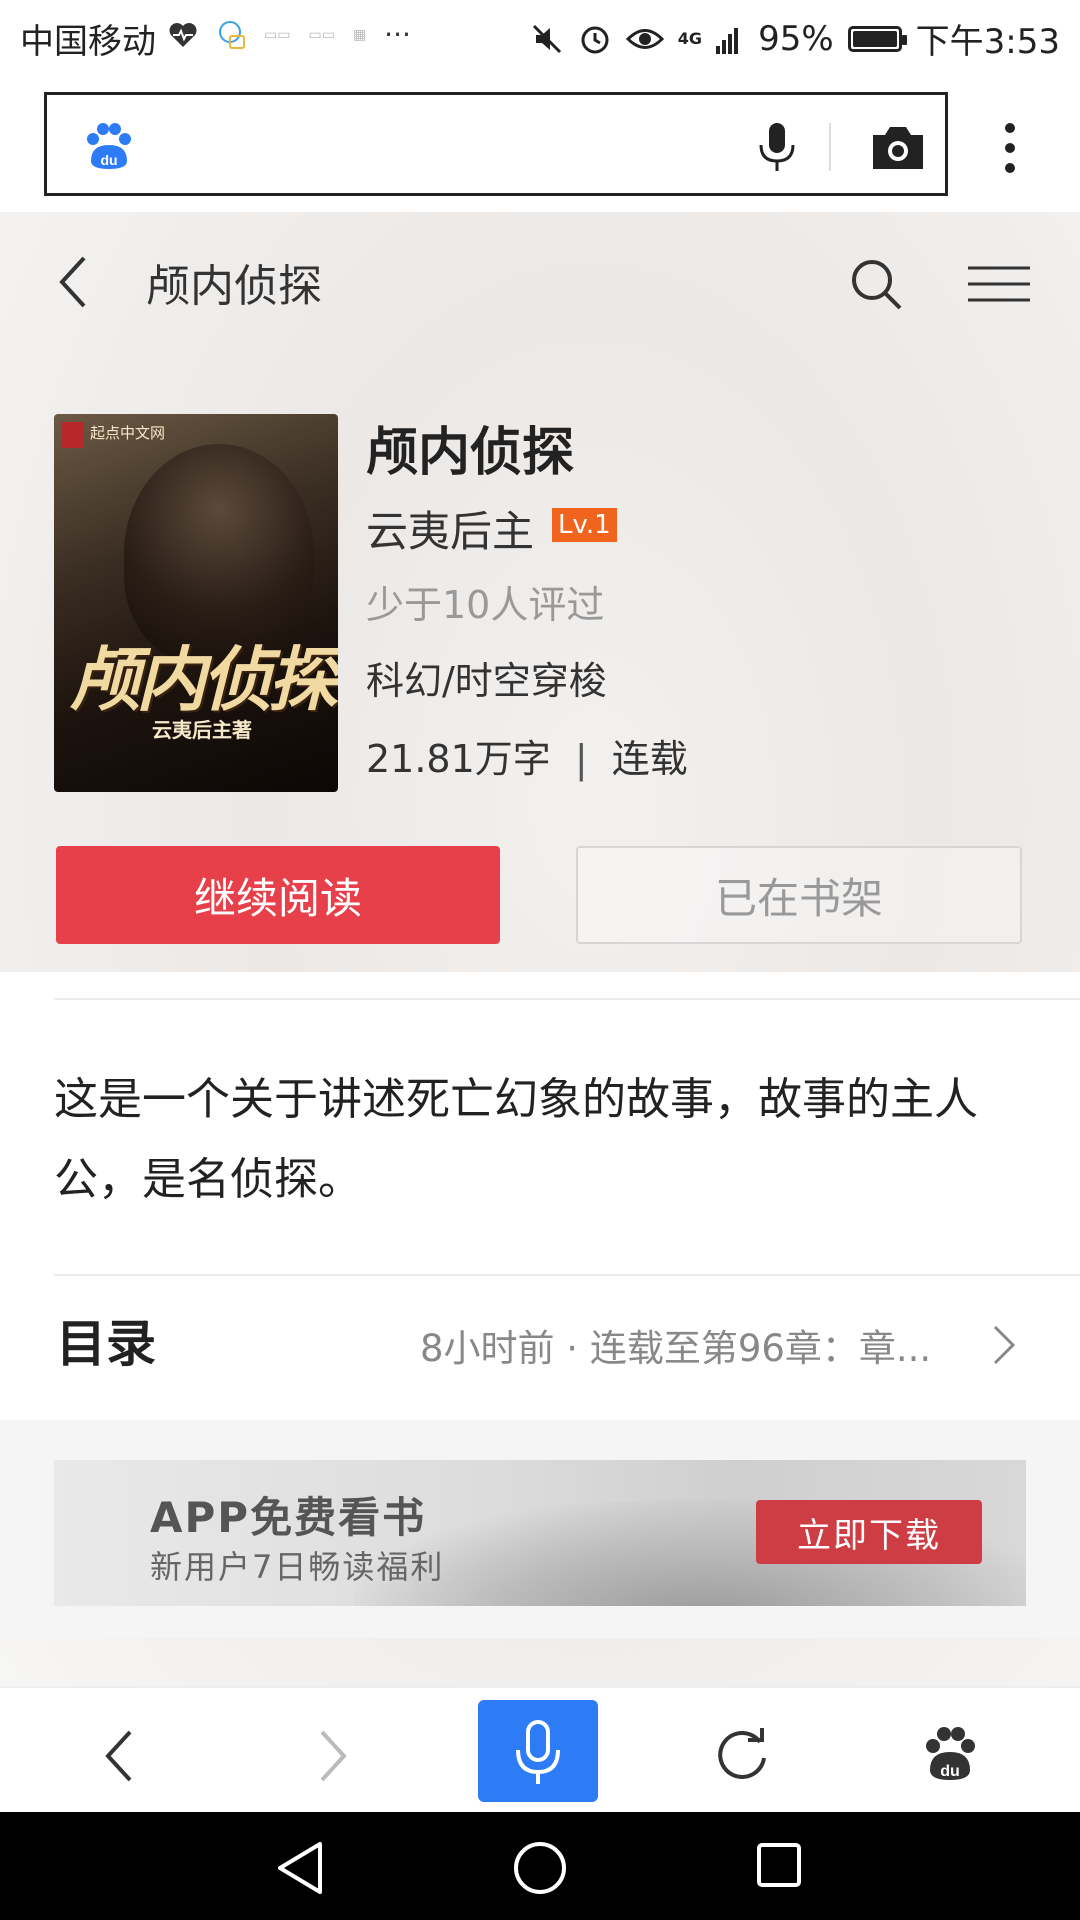  What do you see at coordinates (999, 284) in the screenshot?
I see `hamburger-menu-icon` at bounding box center [999, 284].